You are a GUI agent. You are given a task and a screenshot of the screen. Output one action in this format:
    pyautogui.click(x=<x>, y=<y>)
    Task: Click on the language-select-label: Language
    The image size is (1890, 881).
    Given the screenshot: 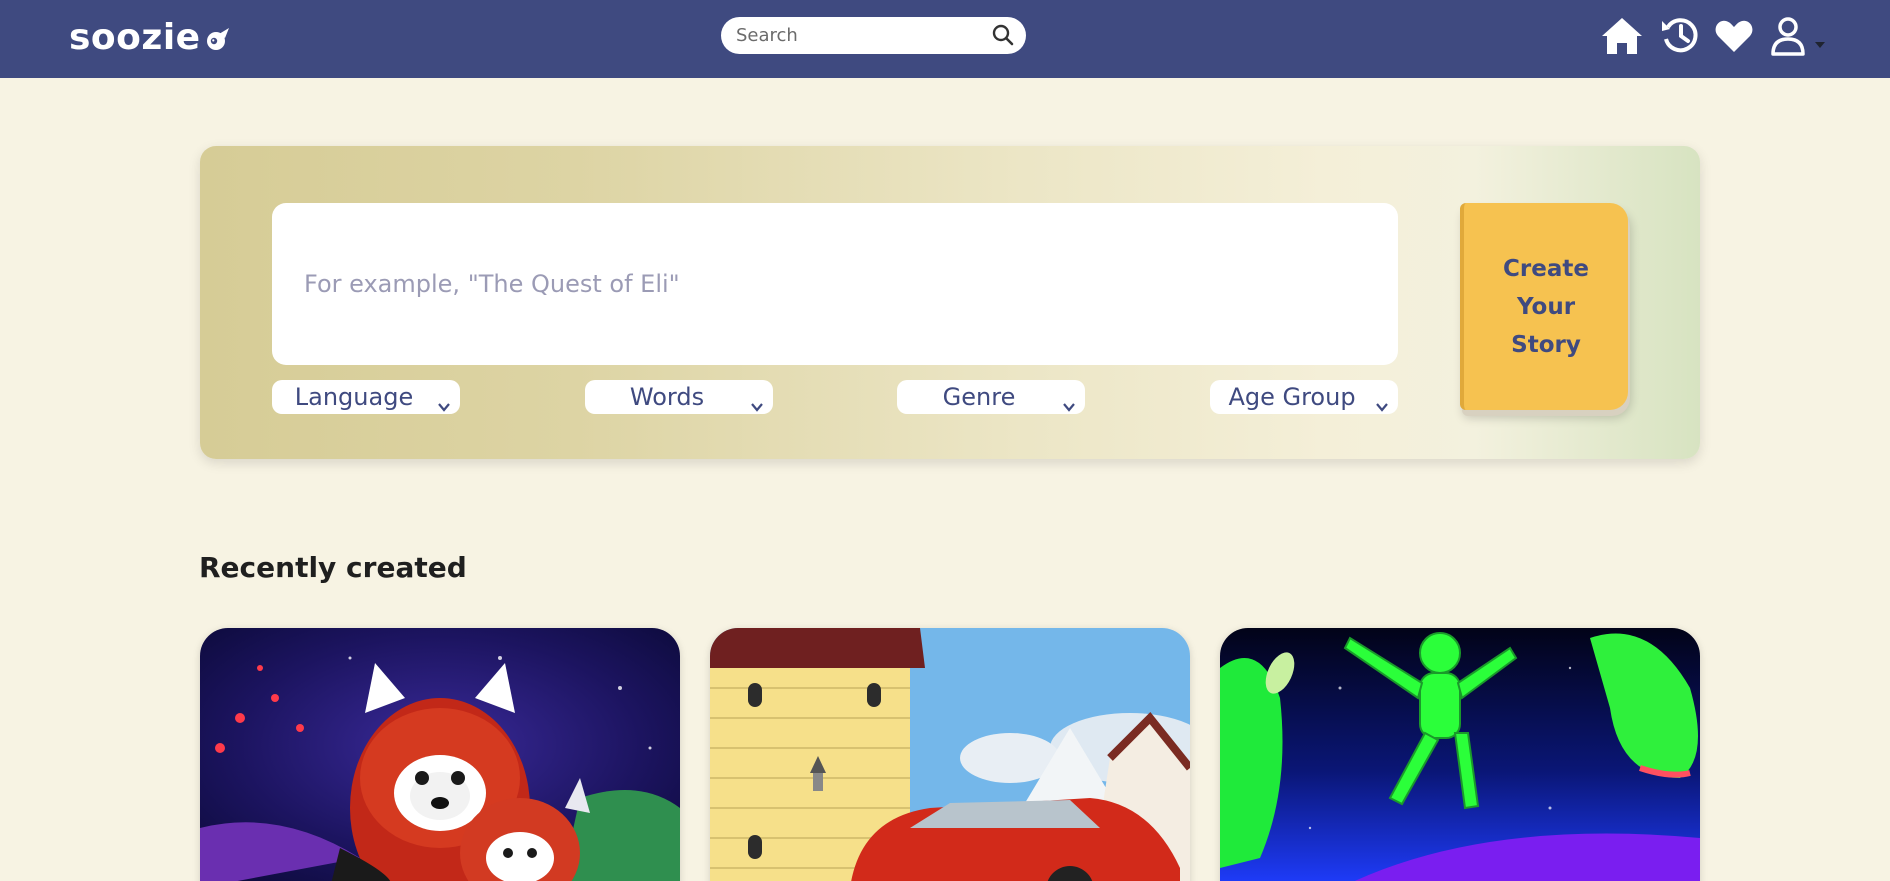 What is the action you would take?
    pyautogui.click(x=354, y=397)
    